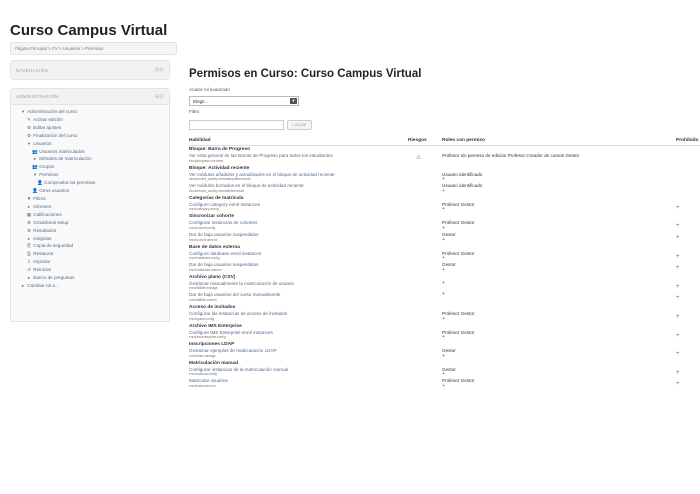  What do you see at coordinates (91, 167) in the screenshot?
I see `admin-menu-item: 👥 Grupos` at bounding box center [91, 167].